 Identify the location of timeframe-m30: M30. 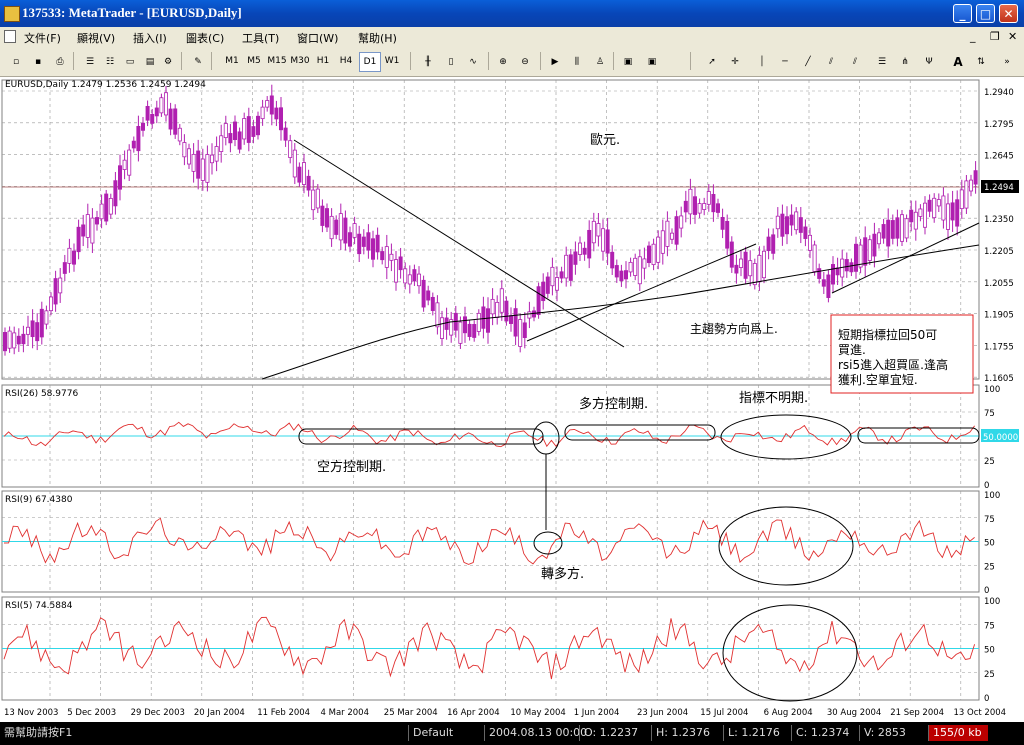
(300, 61).